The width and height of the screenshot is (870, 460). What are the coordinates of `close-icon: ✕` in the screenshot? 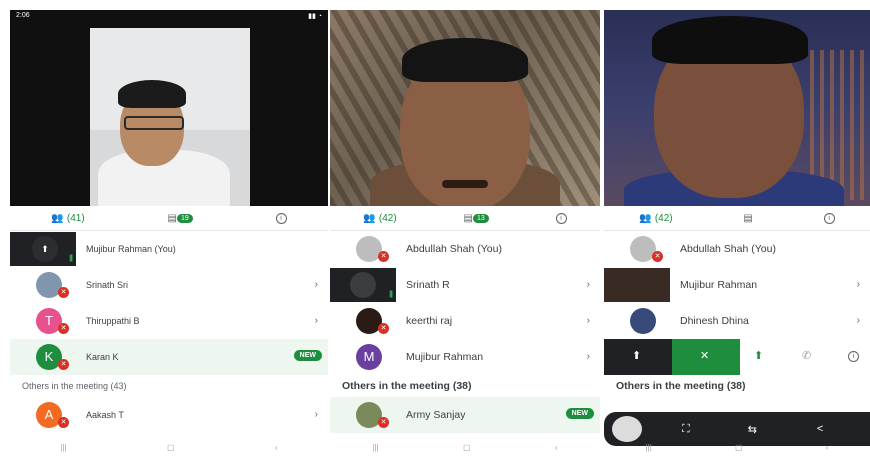 It's located at (705, 356).